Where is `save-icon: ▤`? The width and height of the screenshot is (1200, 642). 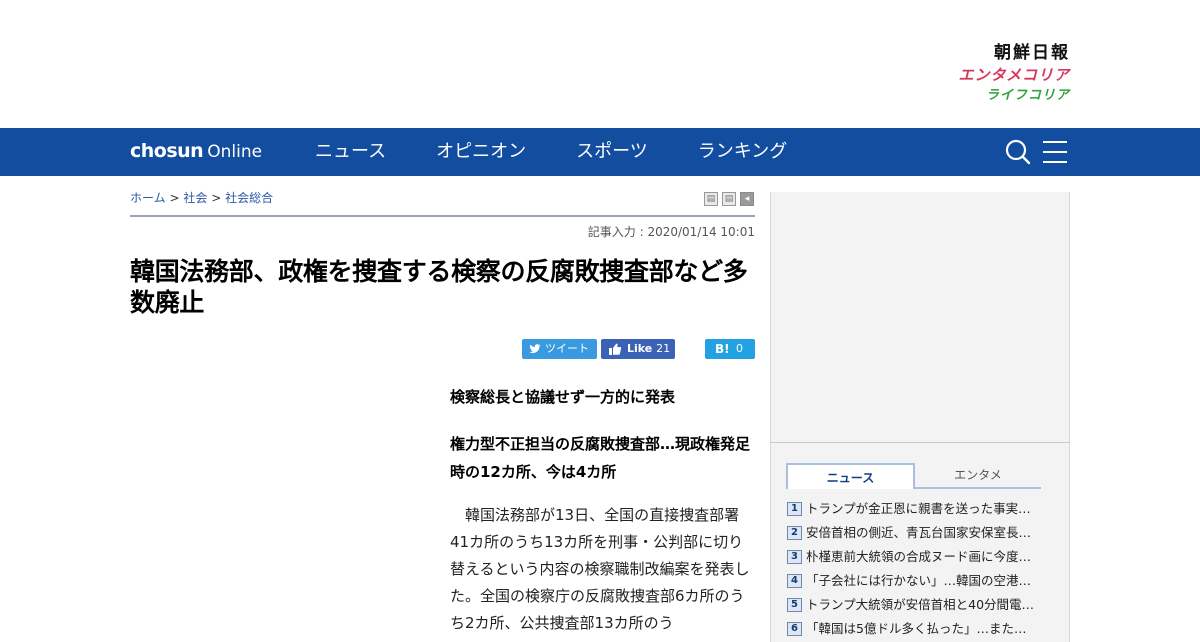
save-icon: ▤ is located at coordinates (729, 199).